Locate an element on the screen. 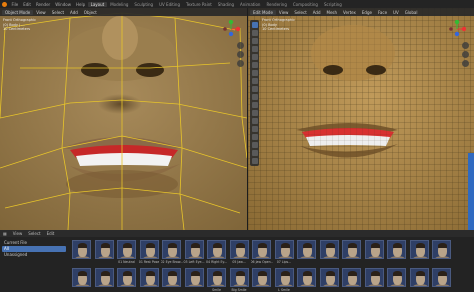 Image resolution: width=474 pixels, height=292 pixels. tab-texture-paint: Texture Paint is located at coordinates (199, 4).